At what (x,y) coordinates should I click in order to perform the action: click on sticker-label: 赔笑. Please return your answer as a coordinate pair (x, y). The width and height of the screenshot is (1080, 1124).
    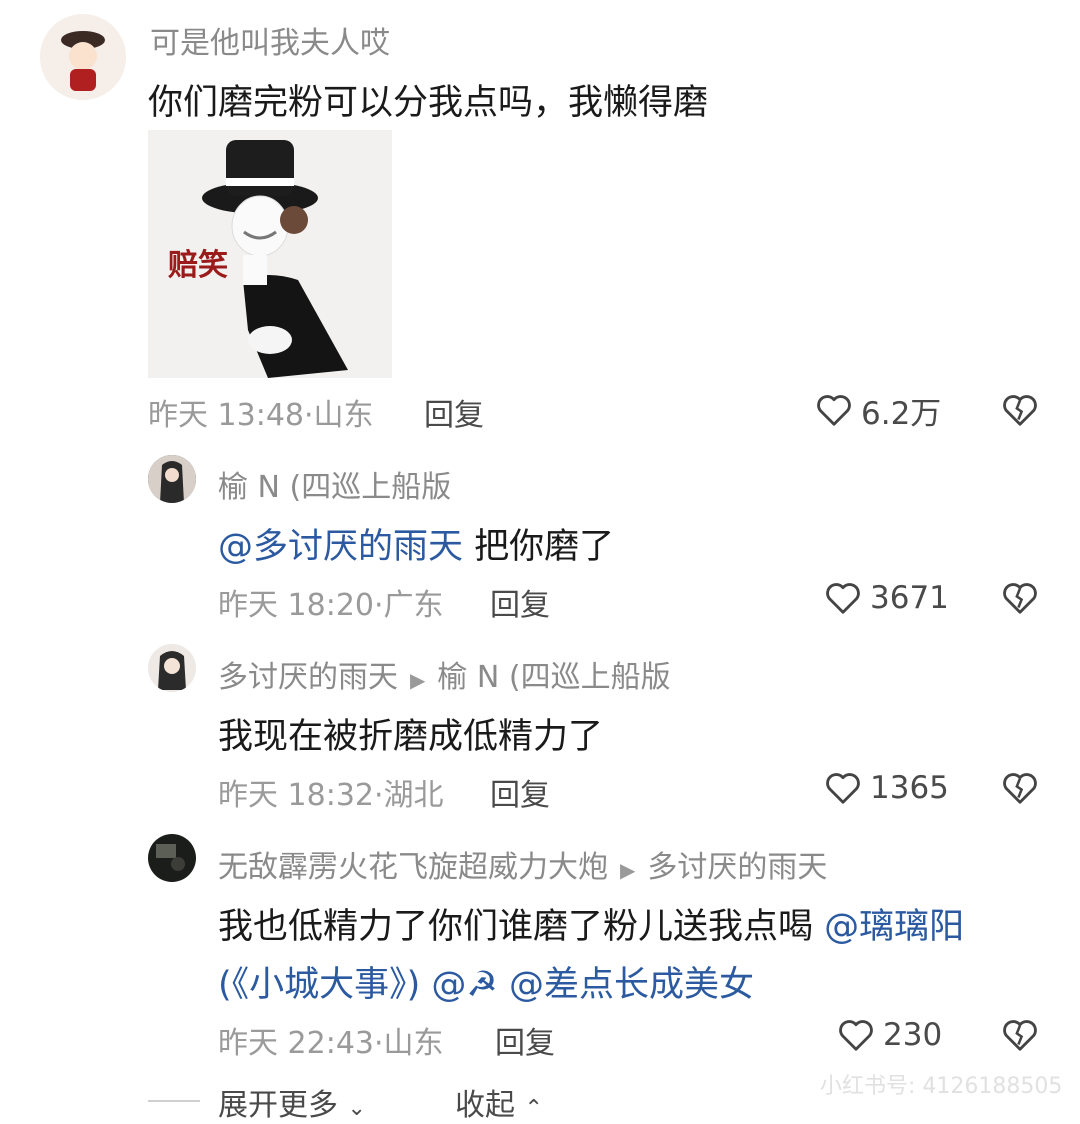
    Looking at the image, I should click on (198, 265).